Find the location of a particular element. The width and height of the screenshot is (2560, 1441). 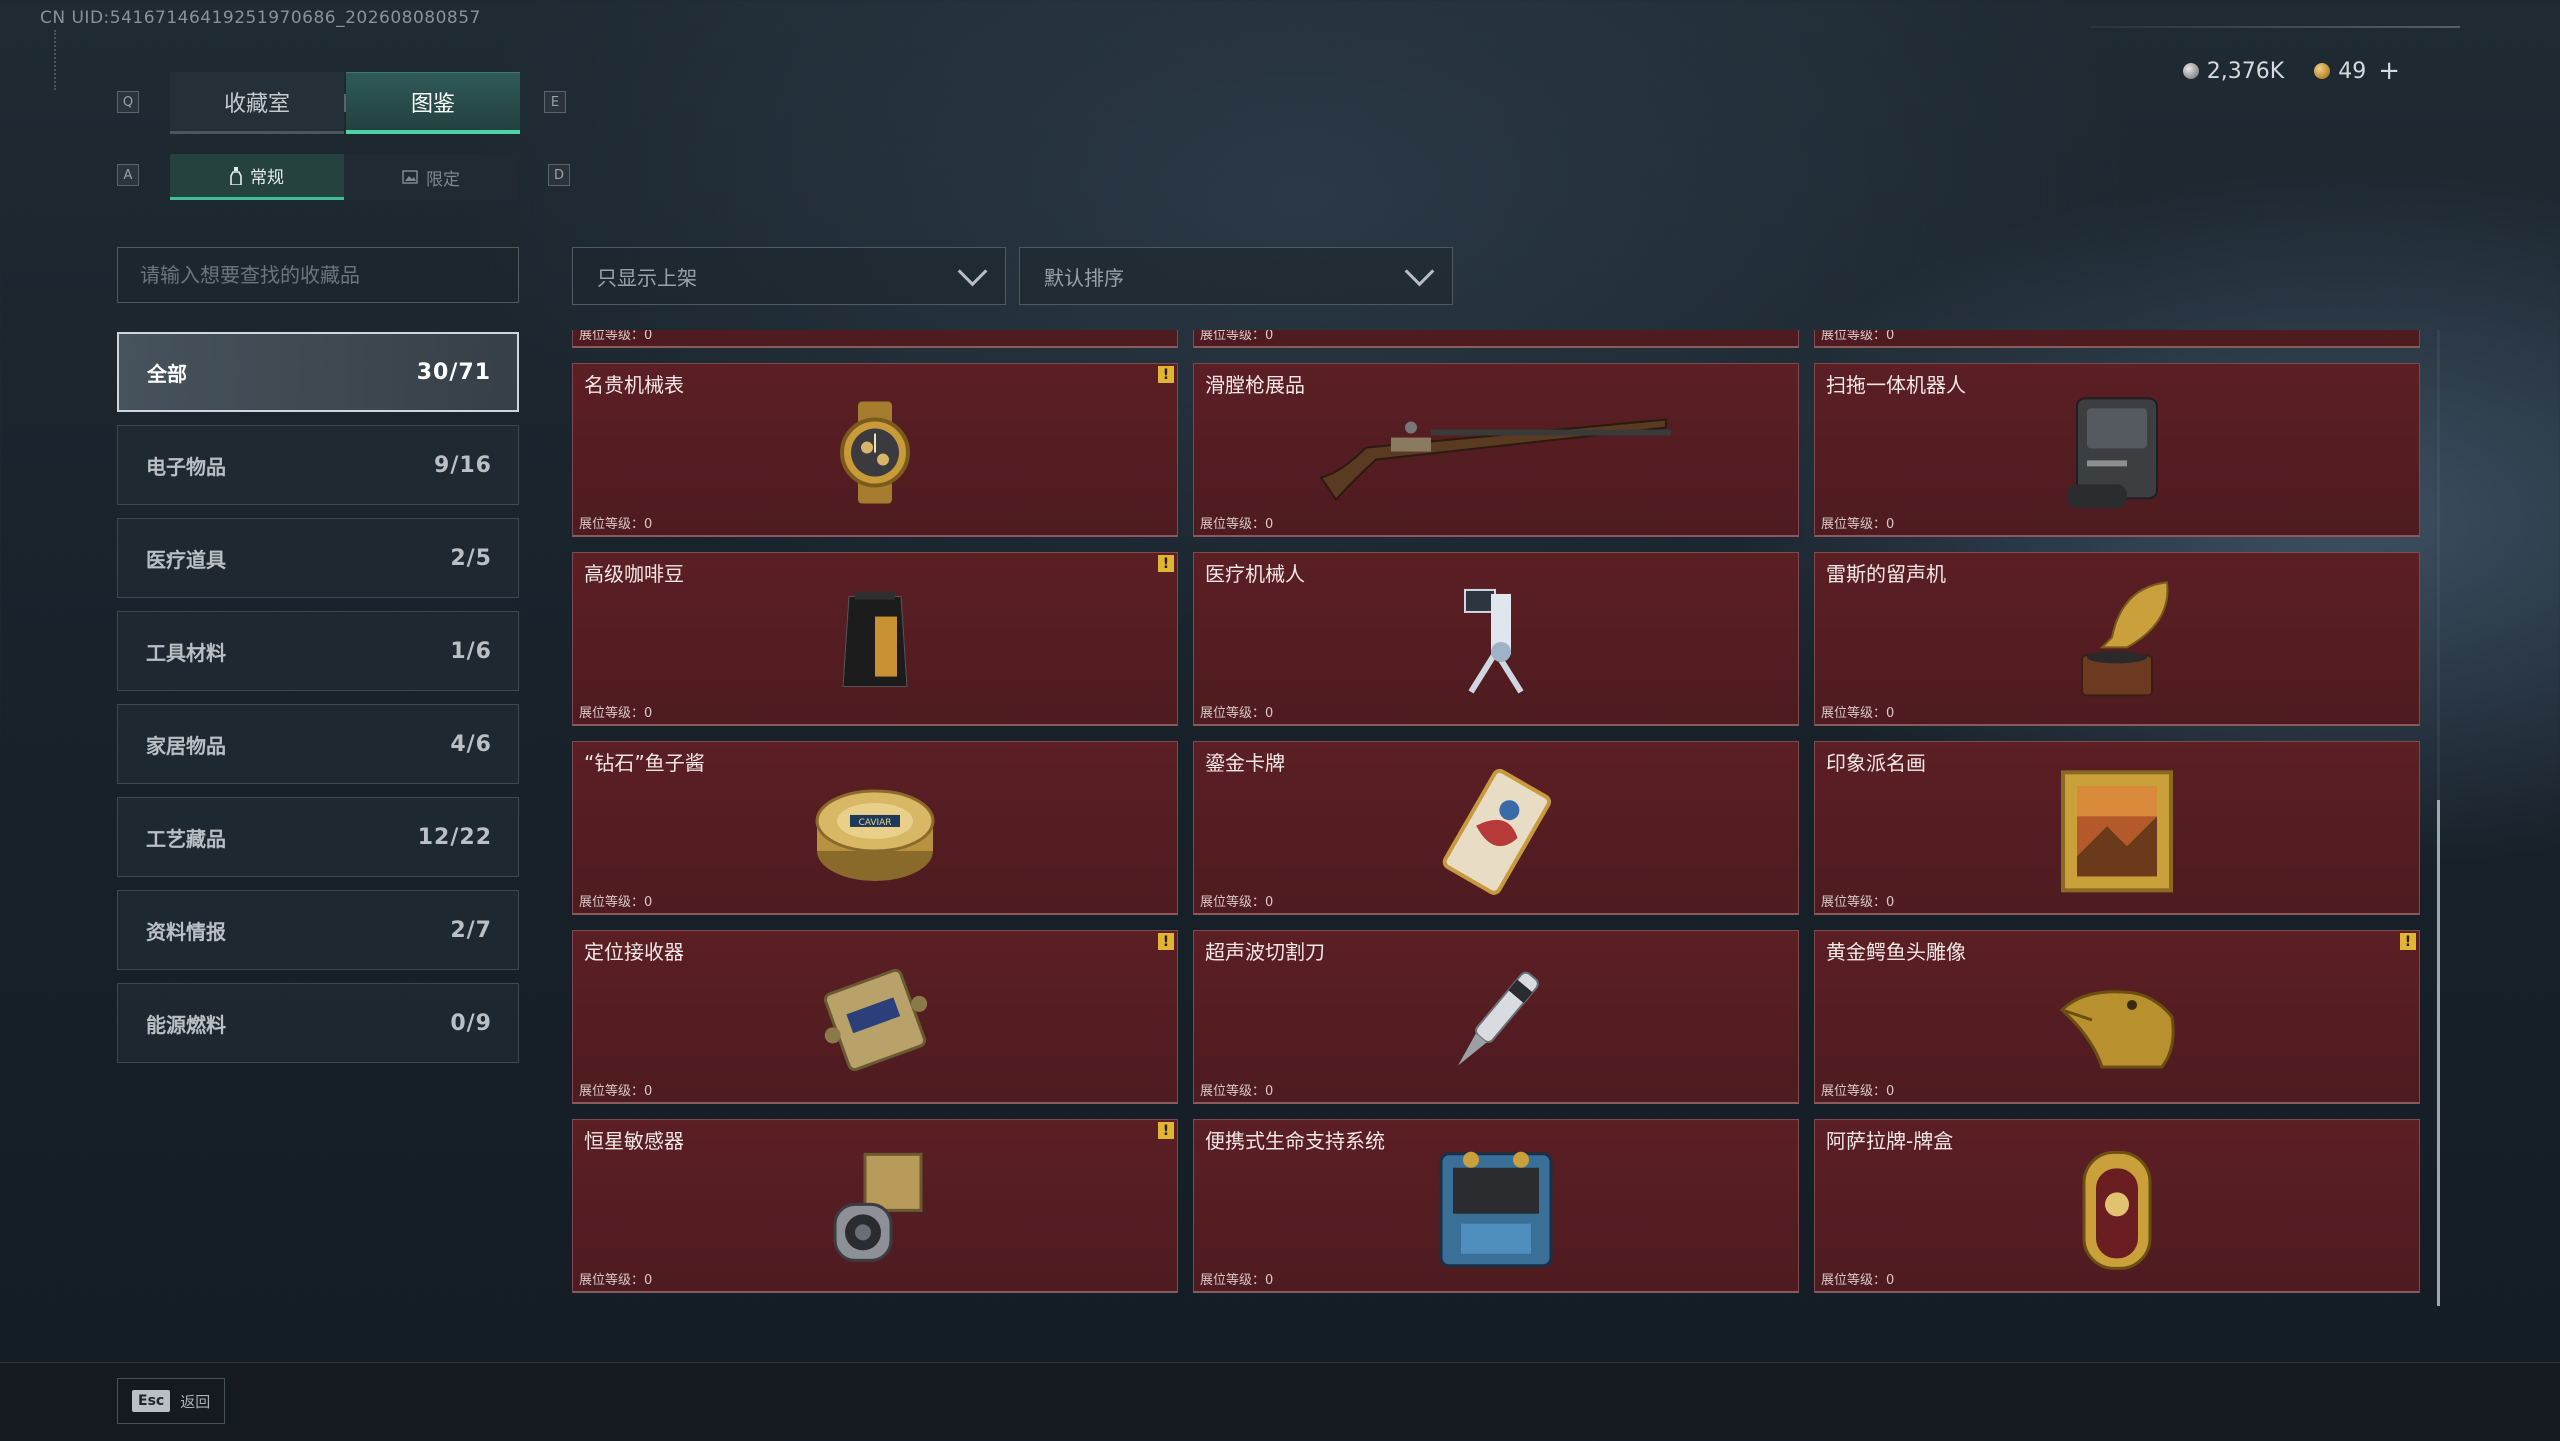

collection-card: 黄金鳄鱼头雕像! 展位等级：0 is located at coordinates (2117, 1017).